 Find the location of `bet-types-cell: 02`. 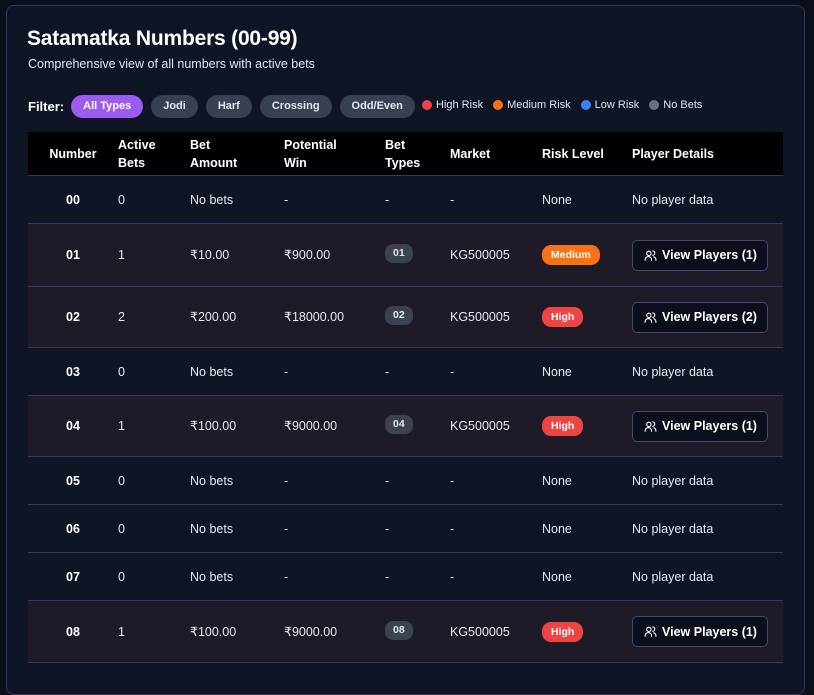

bet-types-cell: 02 is located at coordinates (417, 316).